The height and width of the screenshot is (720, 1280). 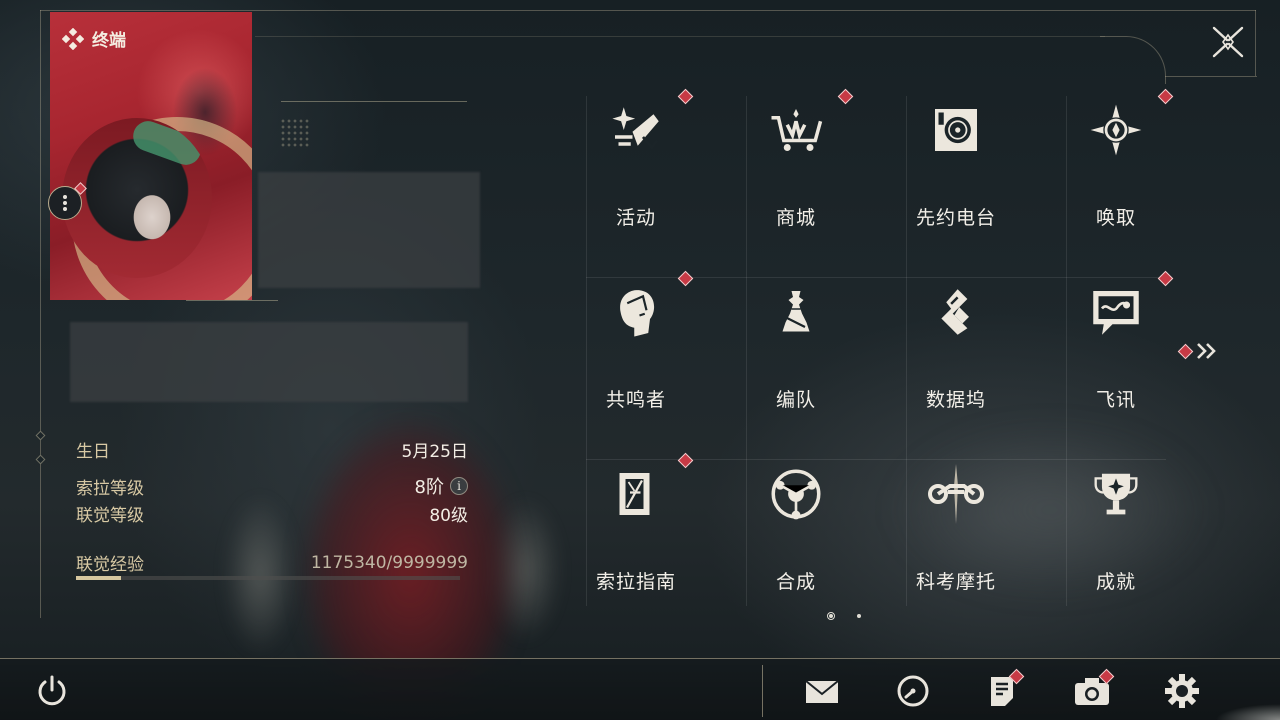 I want to click on frame-corner-line, so click(x=1211, y=76).